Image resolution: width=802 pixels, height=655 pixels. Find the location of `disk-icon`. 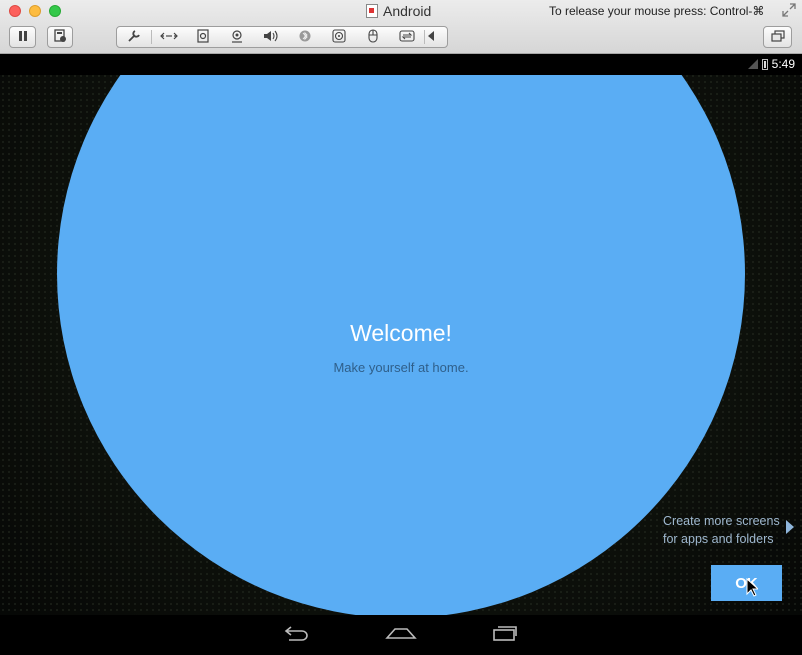

disk-icon is located at coordinates (203, 37).